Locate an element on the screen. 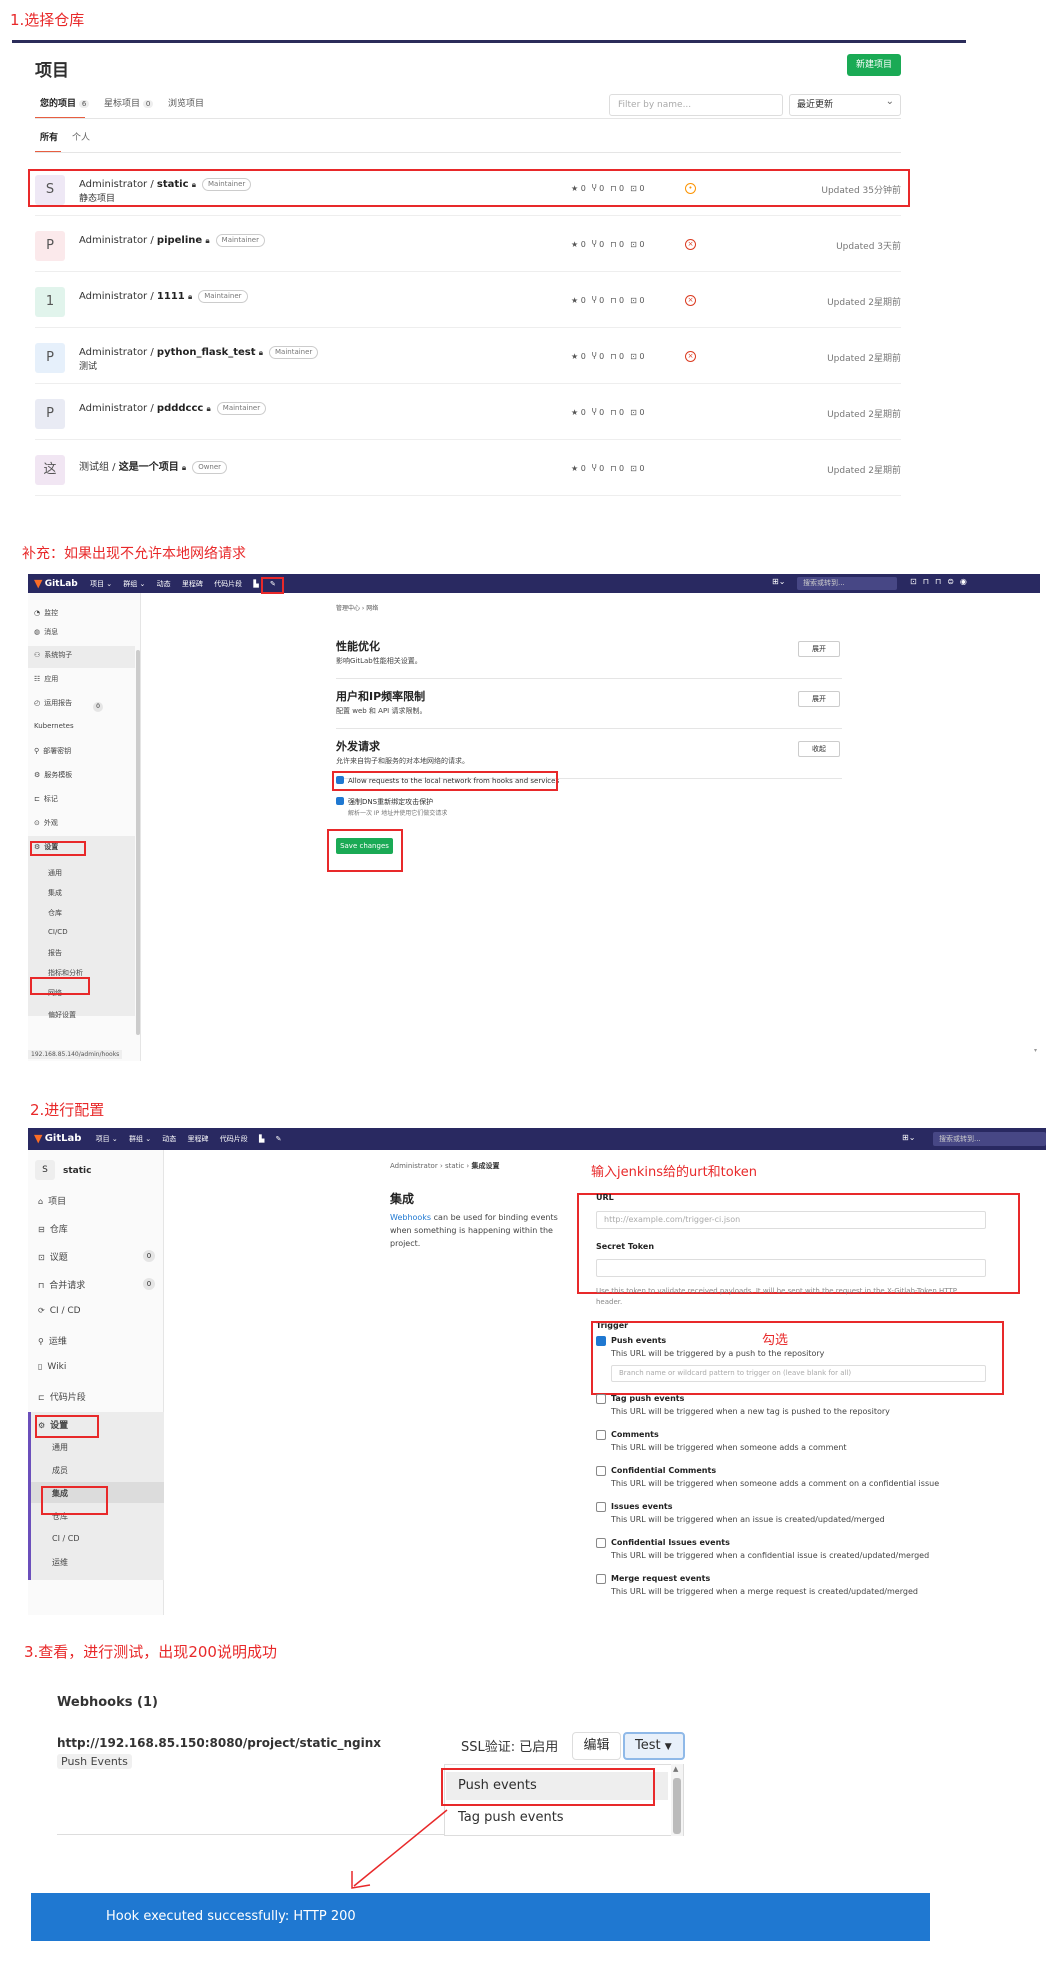 The height and width of the screenshot is (1979, 1052). tab-explore-projects: 浏览项目 is located at coordinates (186, 102).